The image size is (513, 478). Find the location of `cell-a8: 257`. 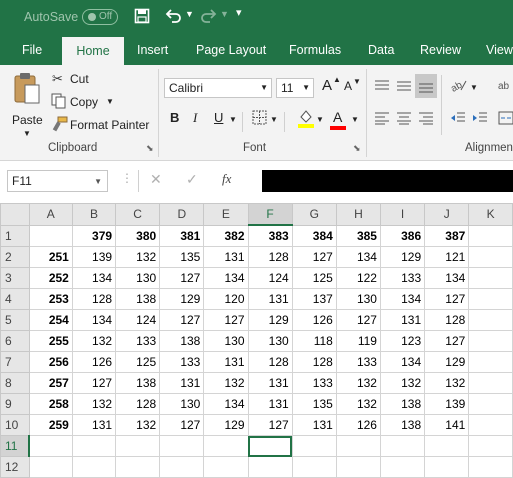

cell-a8: 257 is located at coordinates (50, 383).